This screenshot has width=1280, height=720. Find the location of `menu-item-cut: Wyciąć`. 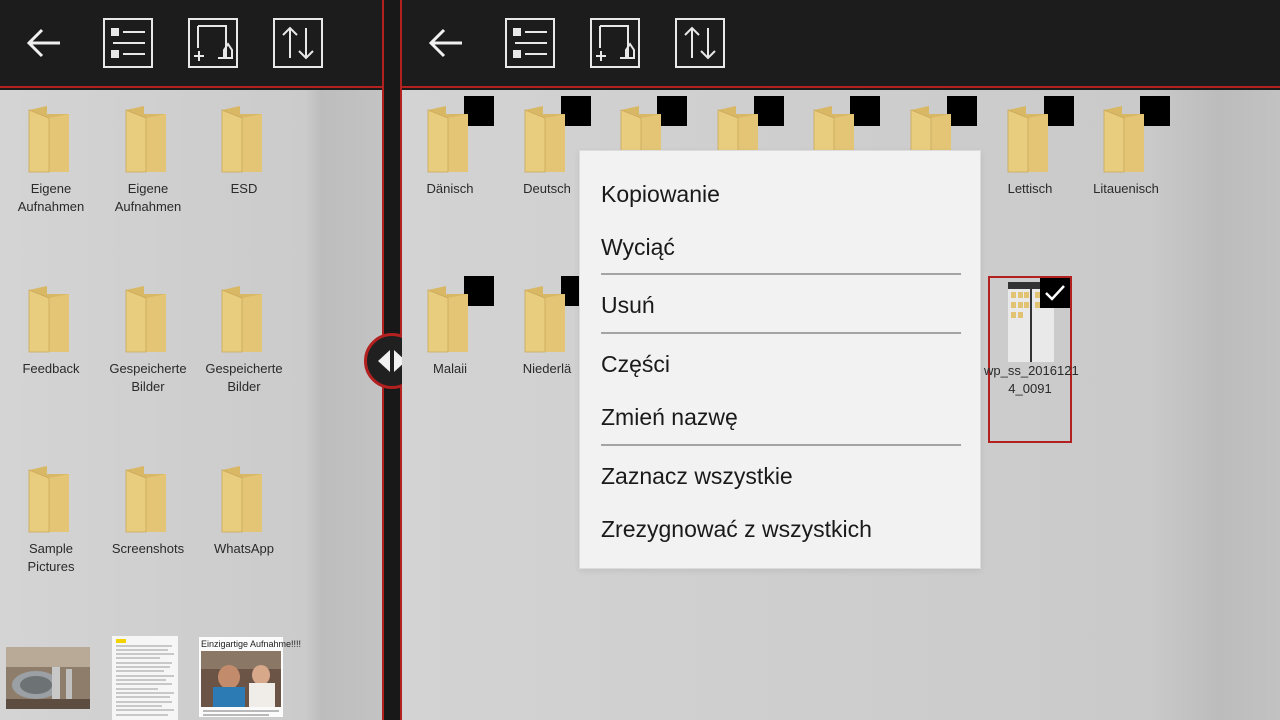

menu-item-cut: Wyciąć is located at coordinates (638, 247).